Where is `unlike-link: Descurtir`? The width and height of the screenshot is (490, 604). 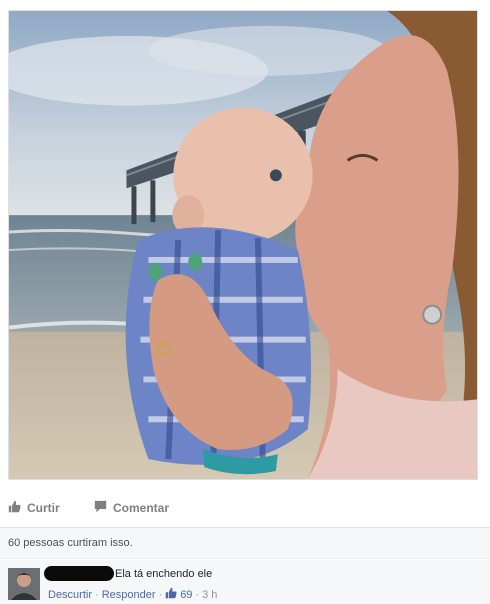 unlike-link: Descurtir is located at coordinates (70, 595).